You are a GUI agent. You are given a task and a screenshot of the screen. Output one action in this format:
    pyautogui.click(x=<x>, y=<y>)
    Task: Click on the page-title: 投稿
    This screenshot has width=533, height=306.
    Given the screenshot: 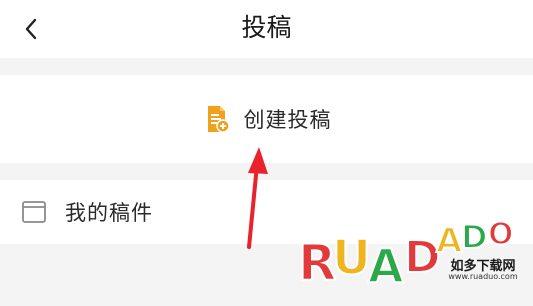 What is the action you would take?
    pyautogui.click(x=266, y=27)
    